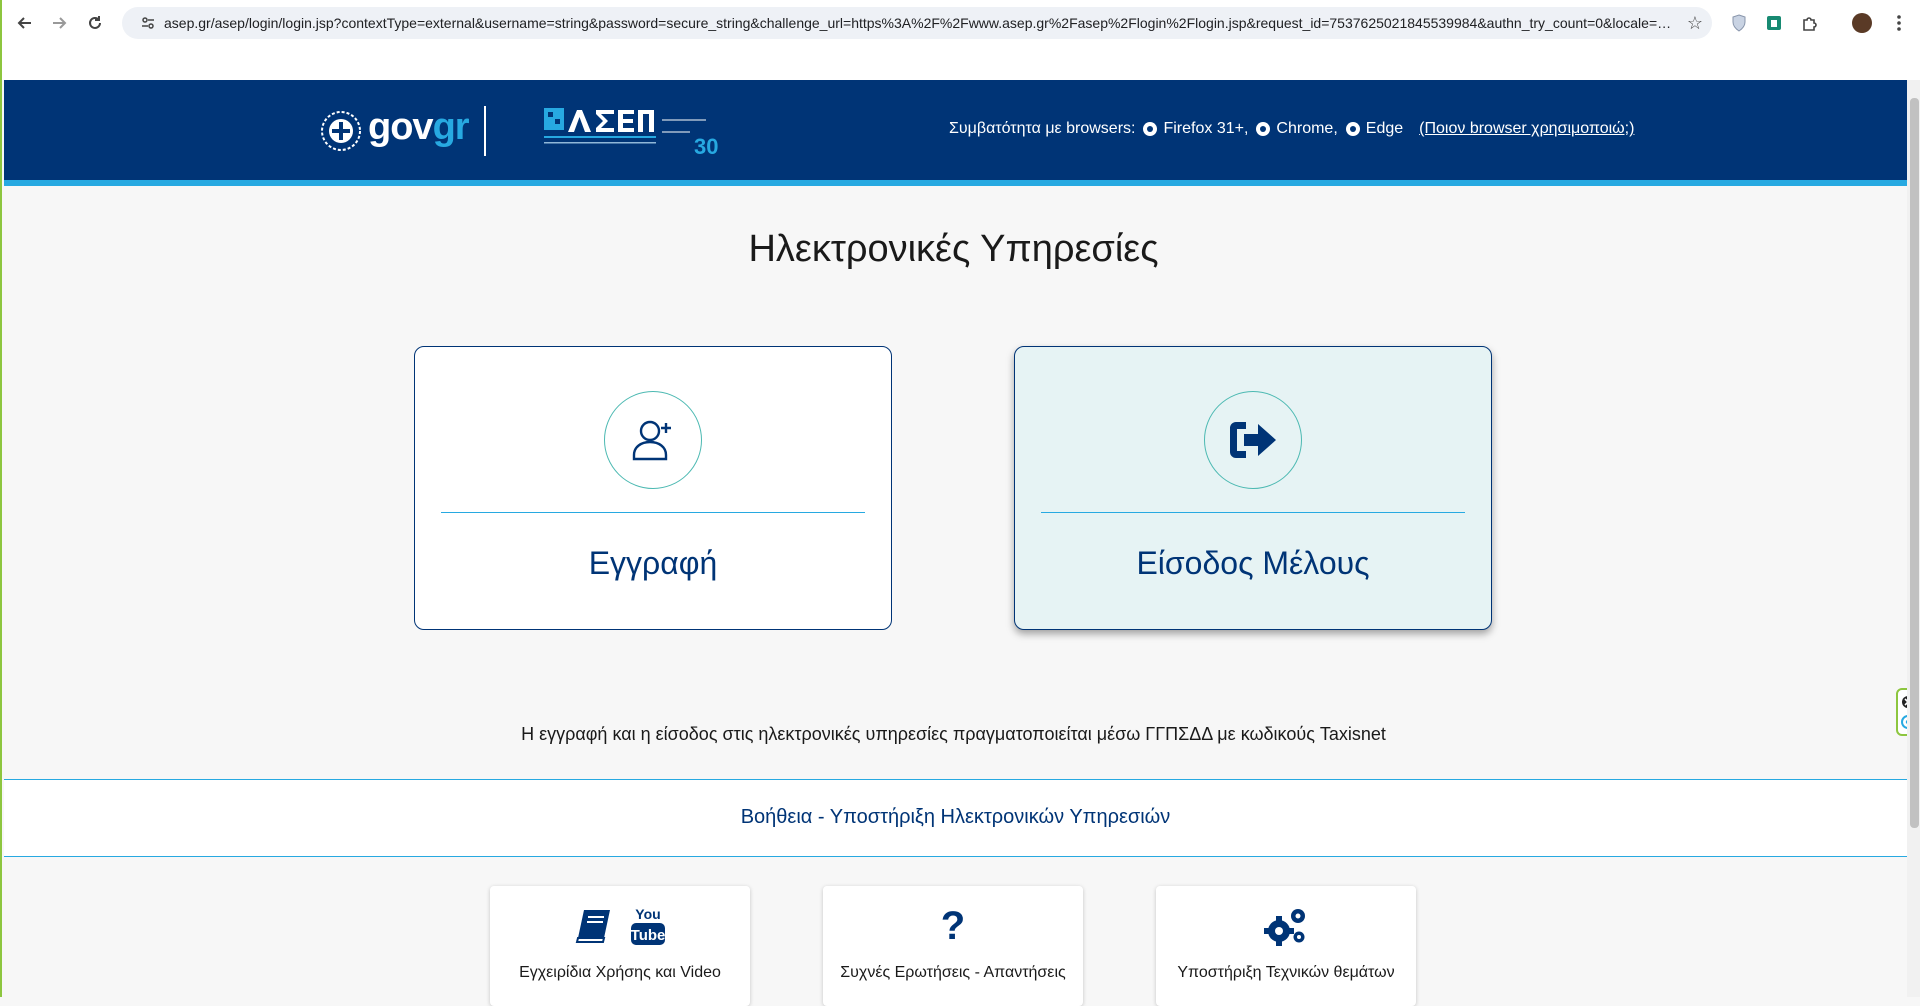 This screenshot has width=1920, height=1006. I want to click on svg-text: Tube, so click(648, 935).